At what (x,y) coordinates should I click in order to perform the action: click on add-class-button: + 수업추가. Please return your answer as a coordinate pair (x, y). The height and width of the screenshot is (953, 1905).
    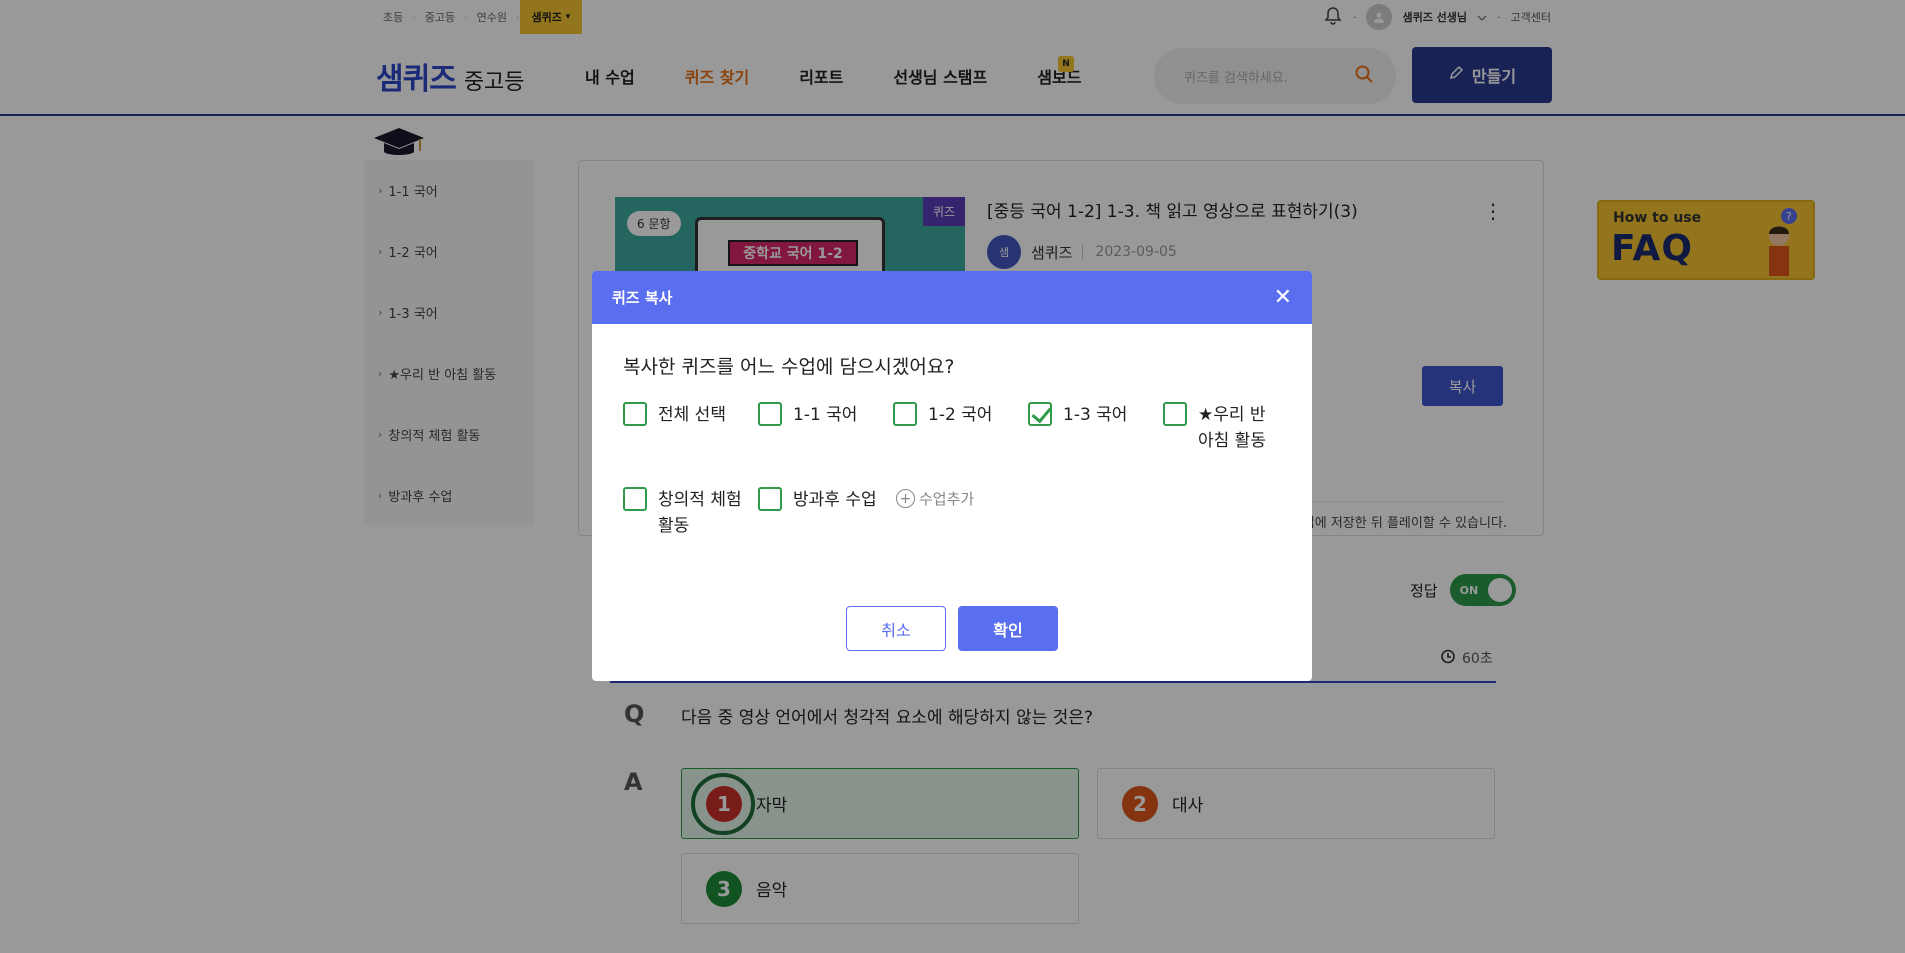
    Looking at the image, I should click on (935, 498).